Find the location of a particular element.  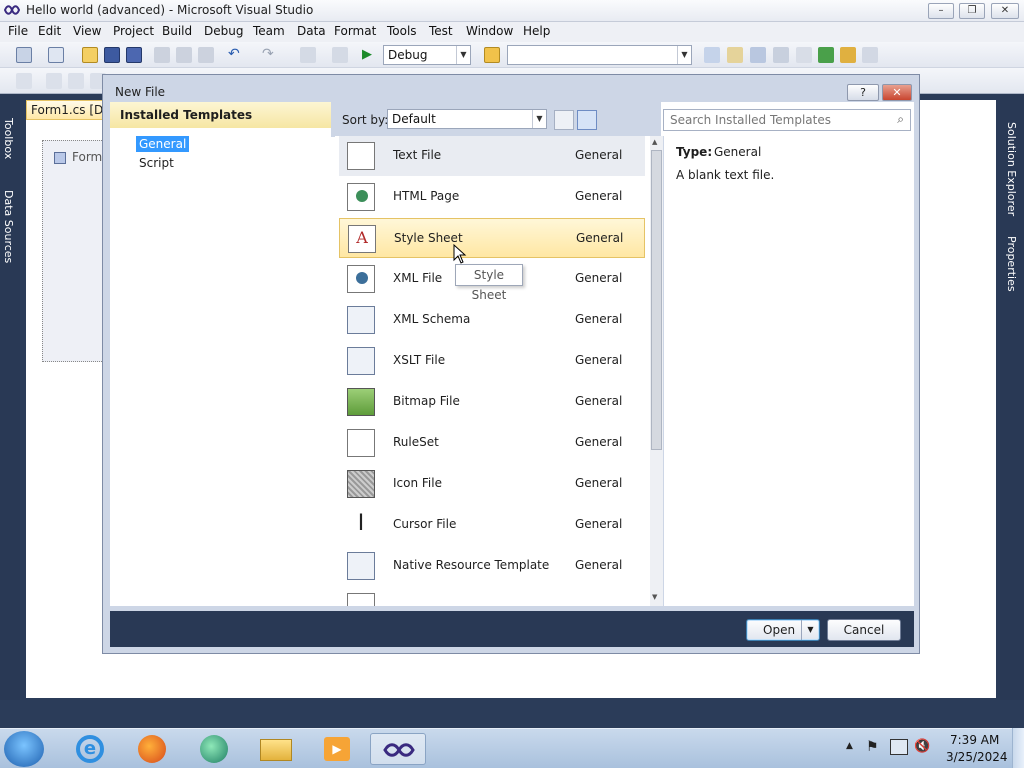

solution-configuration-dropdown: Debug ▼ is located at coordinates (427, 55).